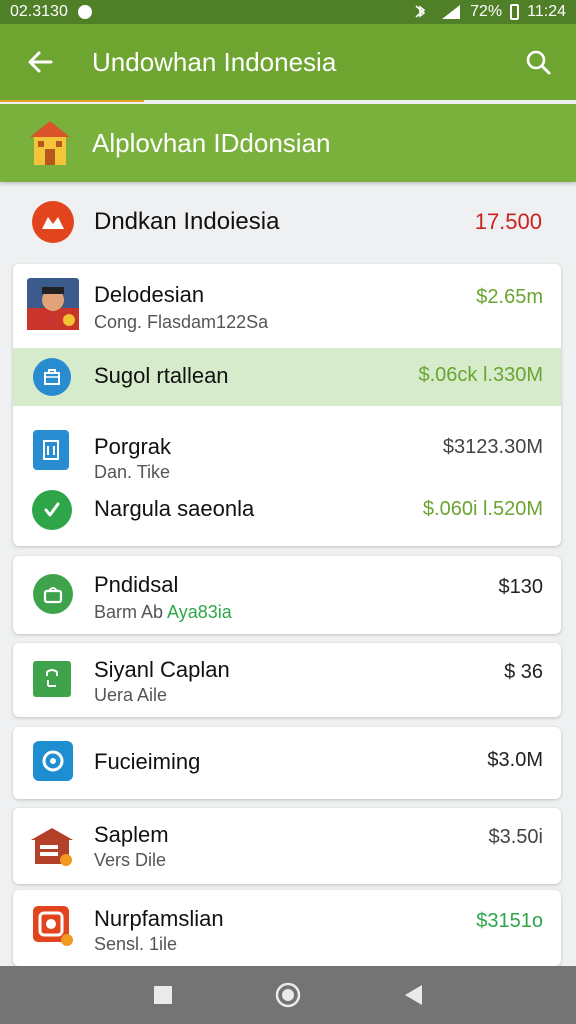  I want to click on search-icon, so click(538, 62).